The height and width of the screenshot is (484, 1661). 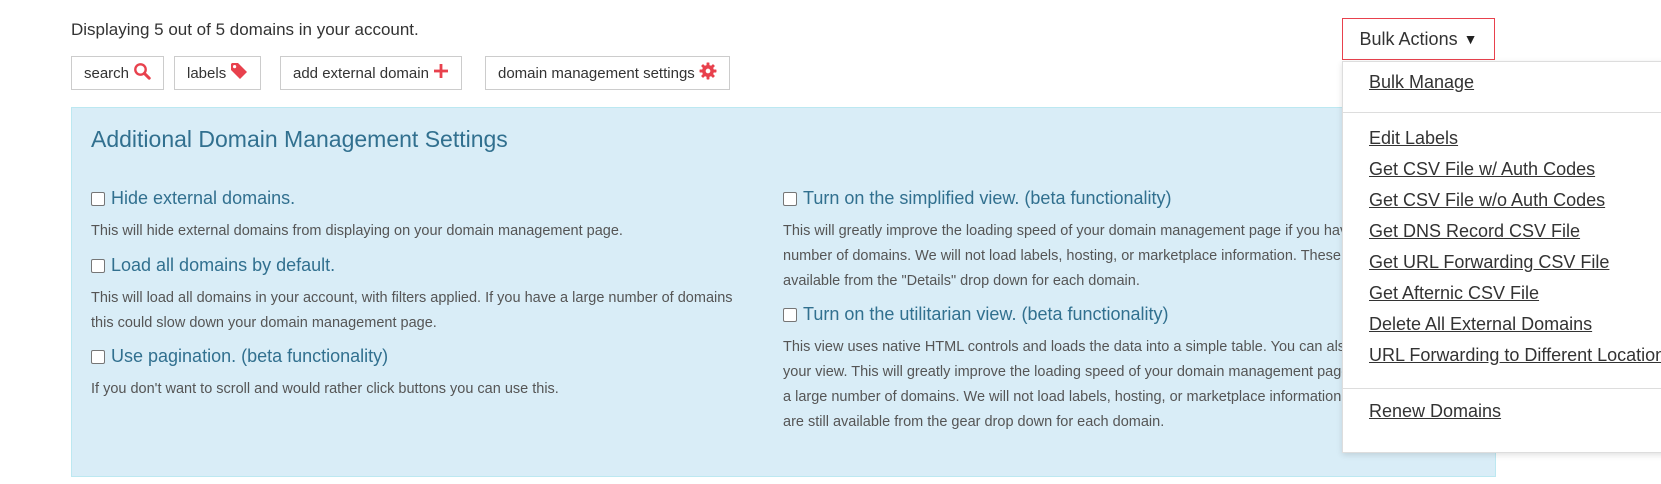 What do you see at coordinates (1474, 231) in the screenshot?
I see `menu-item-dns-csv: Get DNS Record CSV File` at bounding box center [1474, 231].